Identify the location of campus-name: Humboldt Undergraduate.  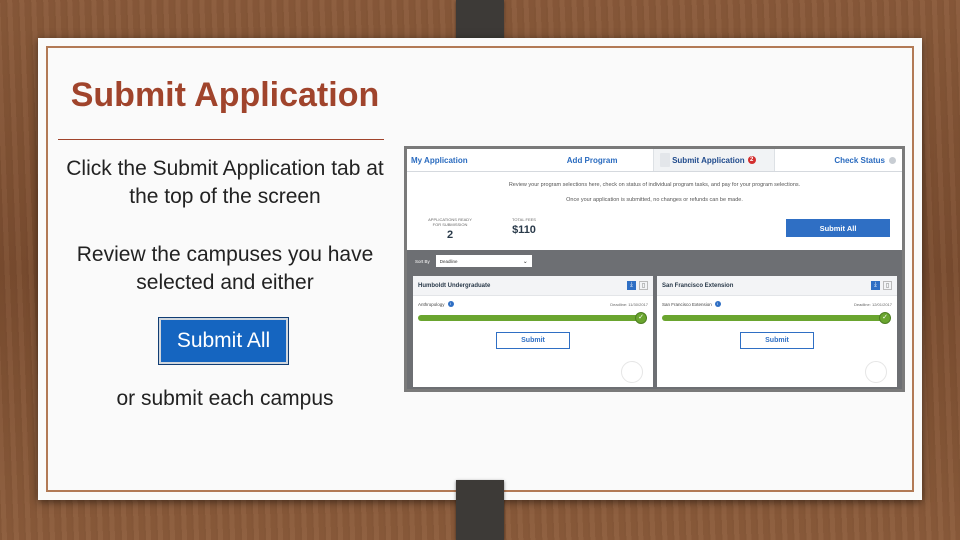
(454, 285).